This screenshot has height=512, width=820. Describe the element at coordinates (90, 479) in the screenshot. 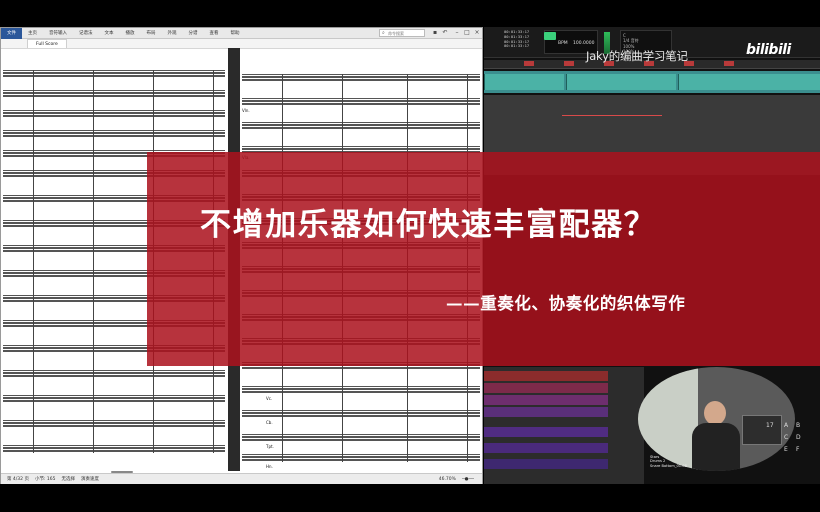

I see `status-mode: 演奏速度` at that location.